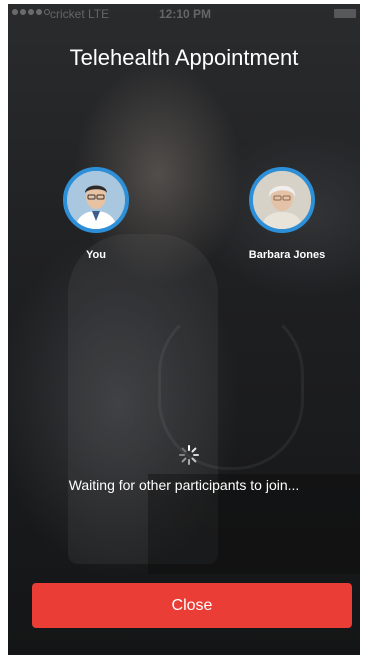 This screenshot has width=367, height=661. What do you see at coordinates (99, 14) in the screenshot?
I see `network-type: LTE` at bounding box center [99, 14].